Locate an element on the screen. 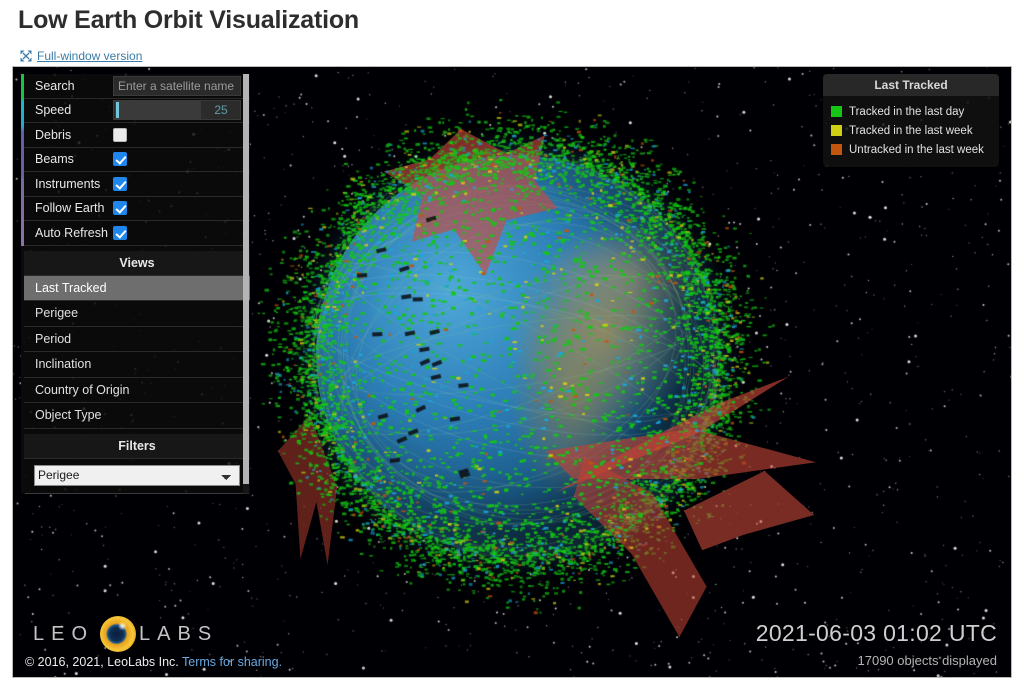 This screenshot has width=1024, height=690. speed-value: 25 is located at coordinates (221, 110).